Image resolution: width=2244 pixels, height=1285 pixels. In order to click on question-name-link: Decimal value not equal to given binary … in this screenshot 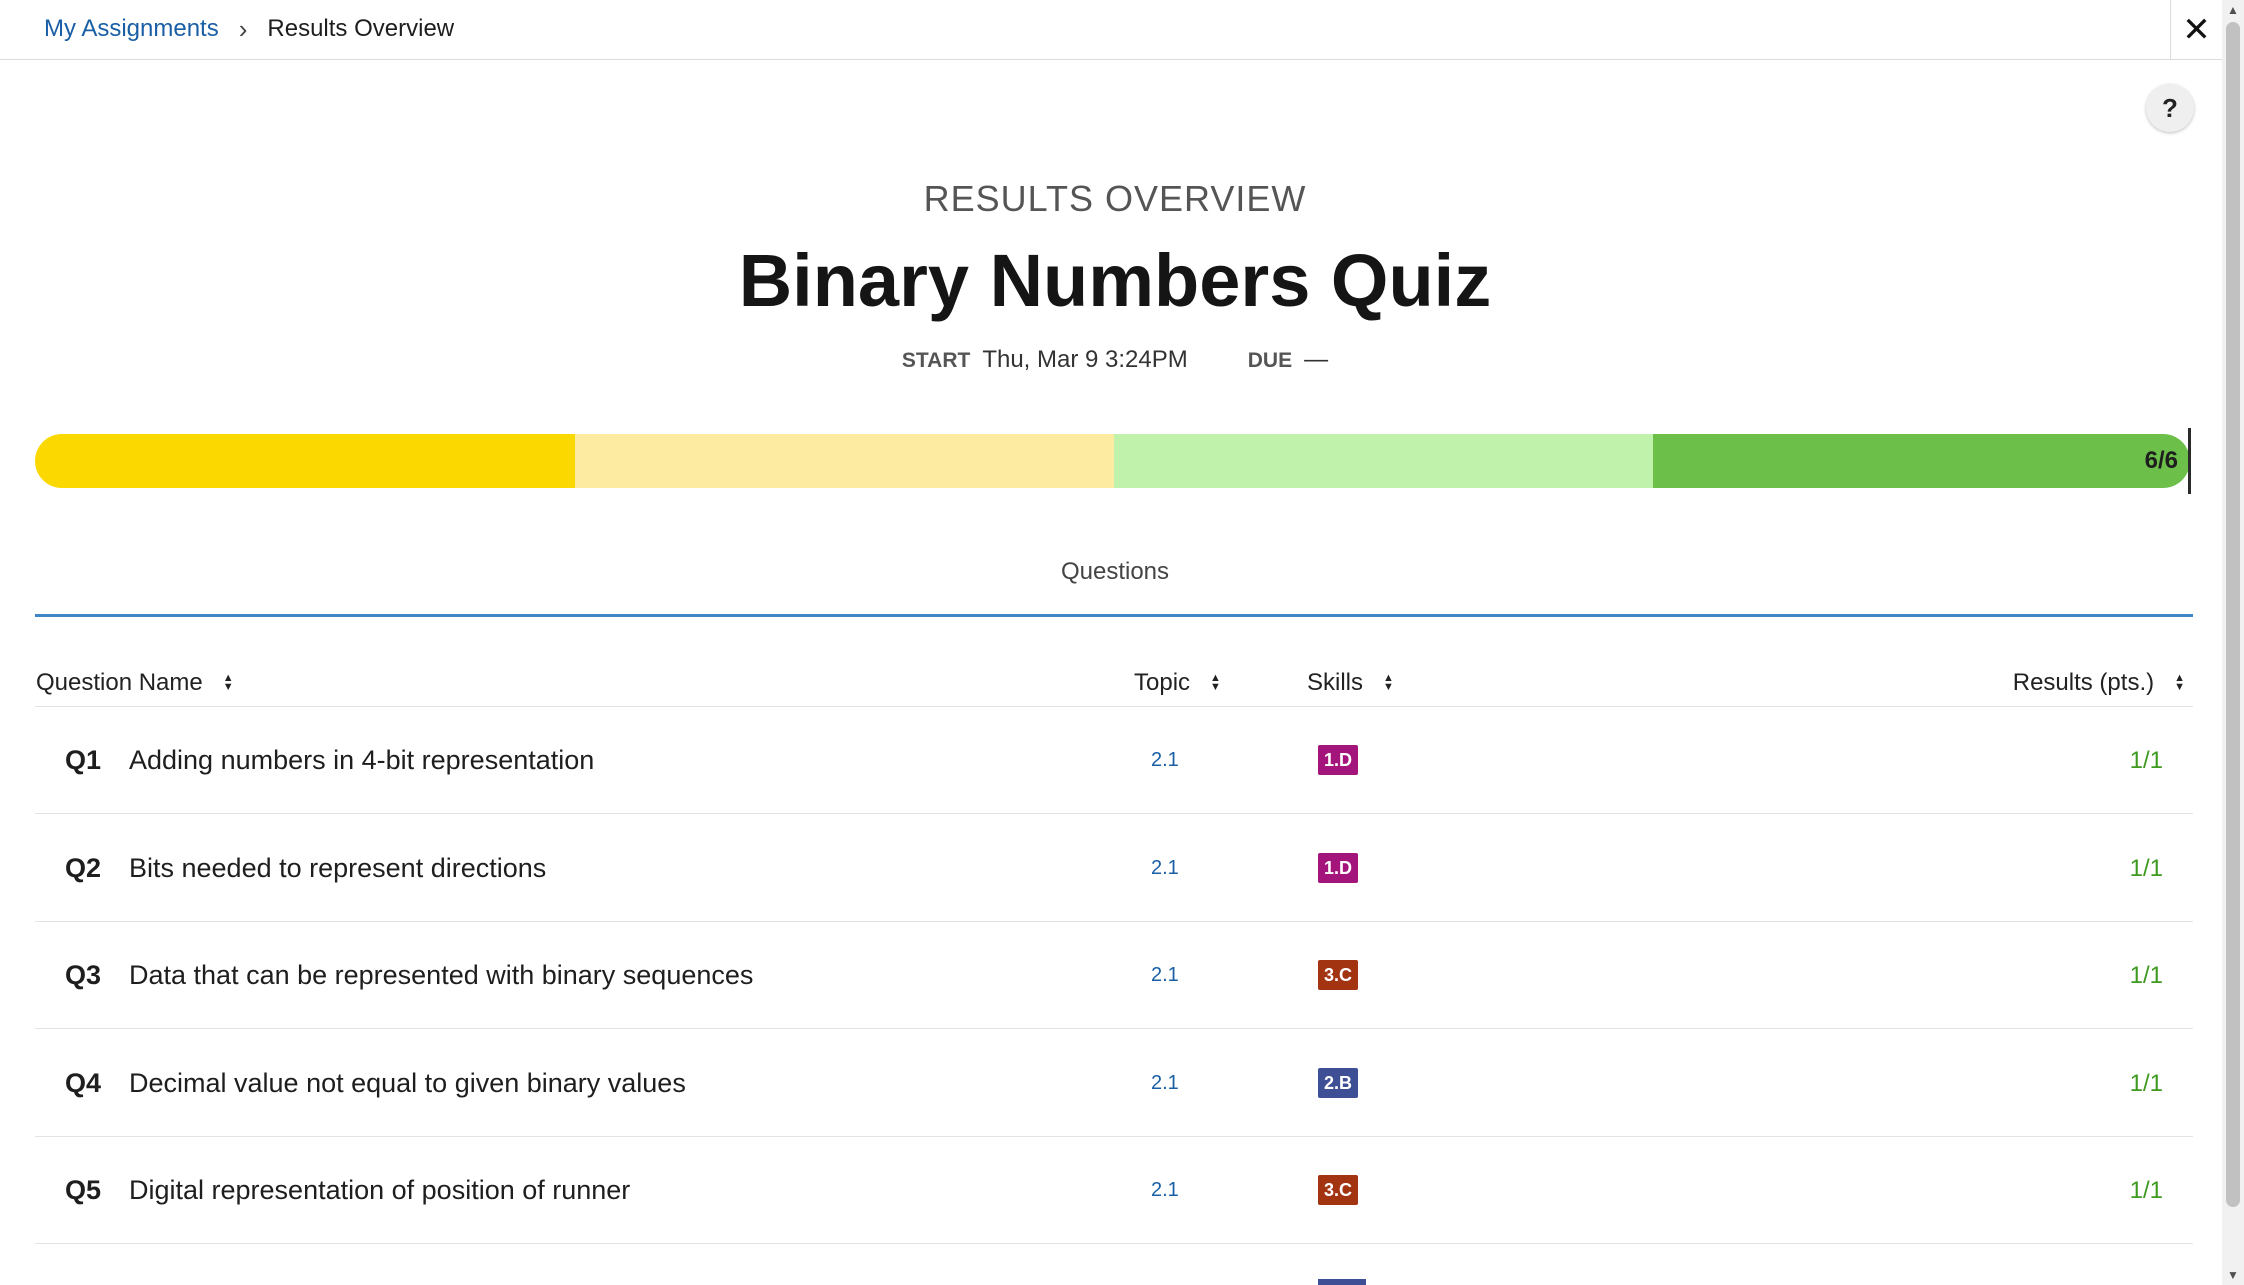, I will do `click(407, 1083)`.